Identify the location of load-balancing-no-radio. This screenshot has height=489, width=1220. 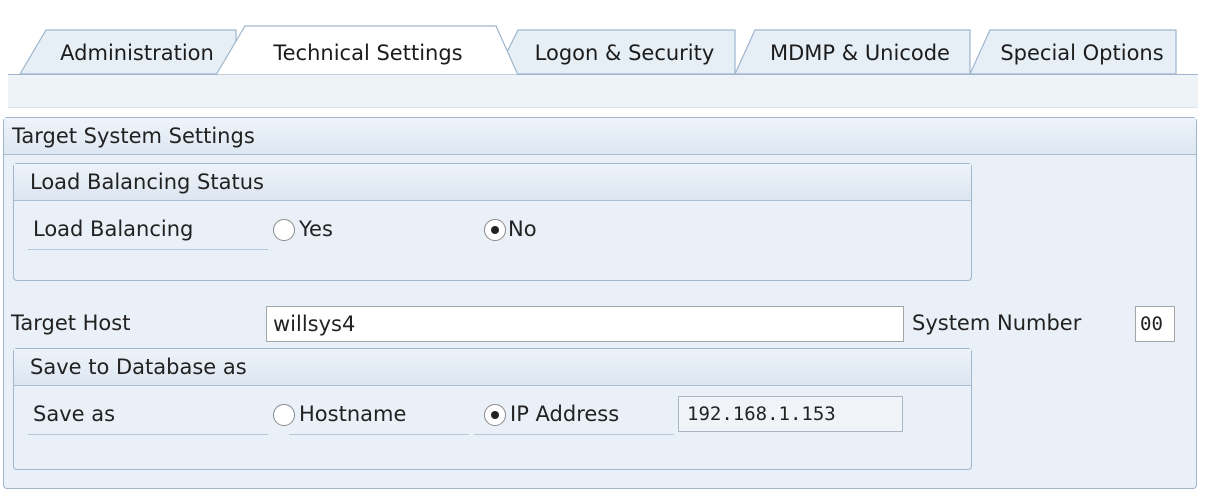
(495, 230).